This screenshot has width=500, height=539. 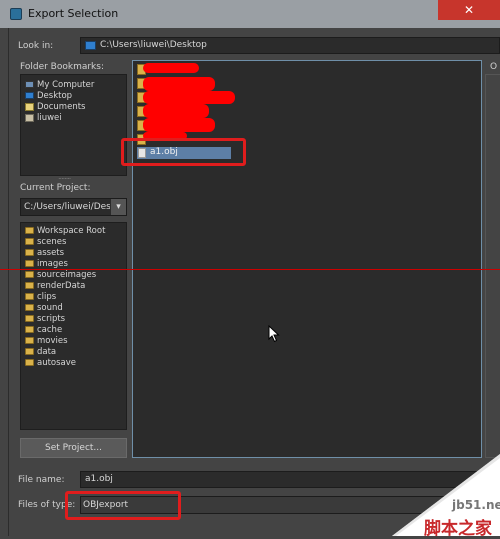 What do you see at coordinates (61, 285) in the screenshot?
I see `project-item-label: renderData` at bounding box center [61, 285].